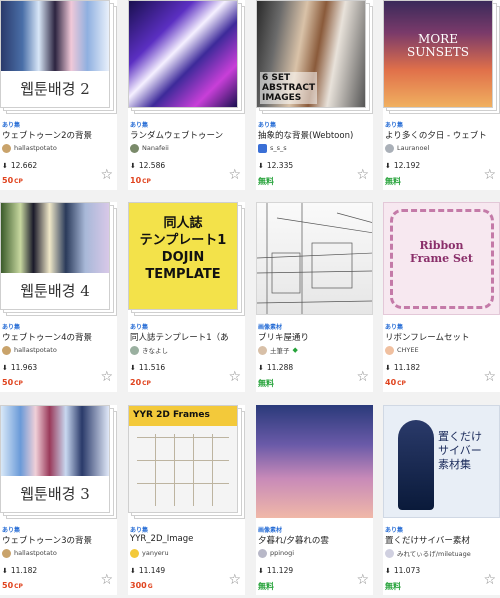 Image resolution: width=500 pixels, height=598 pixels. I want to click on asset-title: ランダムウェブトゥーン, so click(187, 135).